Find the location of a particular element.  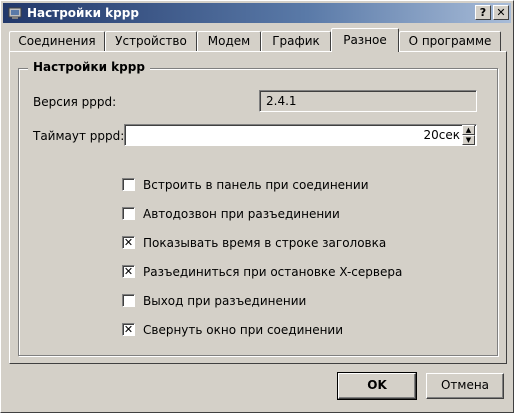

ok-button: OK is located at coordinates (377, 386).